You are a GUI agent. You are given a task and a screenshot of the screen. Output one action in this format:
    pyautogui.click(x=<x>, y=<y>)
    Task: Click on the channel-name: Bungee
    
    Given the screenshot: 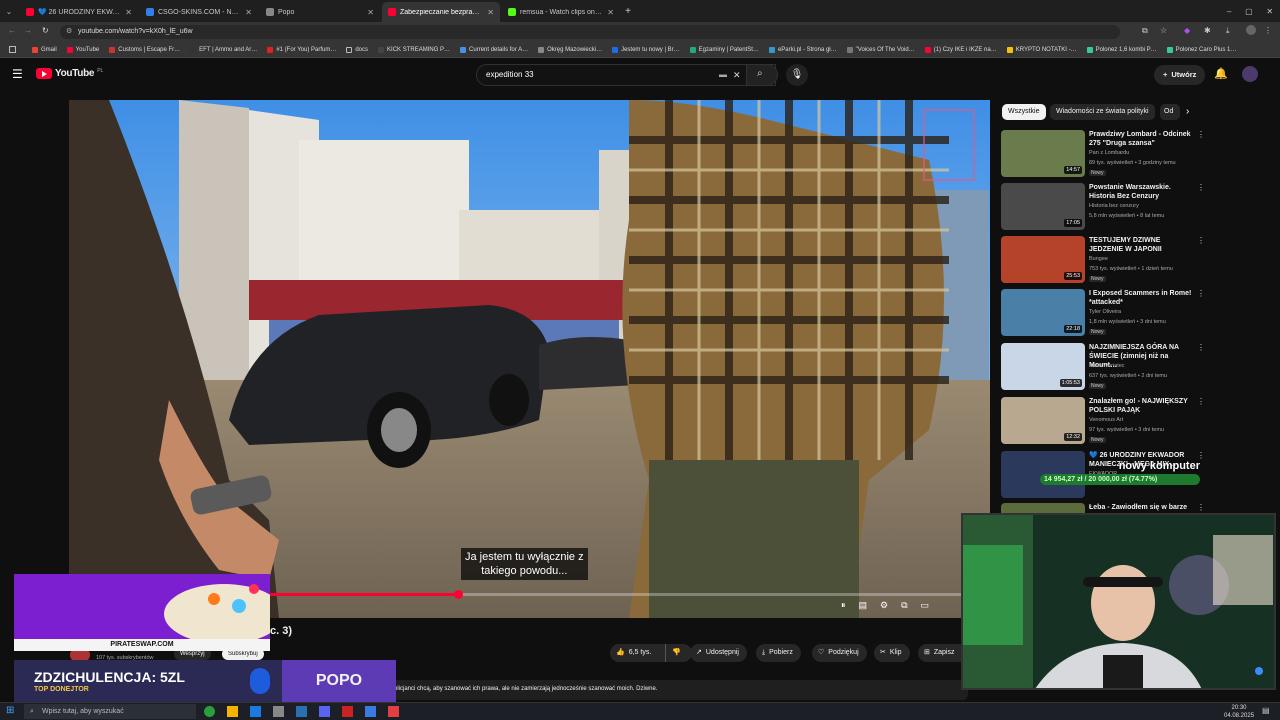 What is the action you would take?
    pyautogui.click(x=1098, y=259)
    